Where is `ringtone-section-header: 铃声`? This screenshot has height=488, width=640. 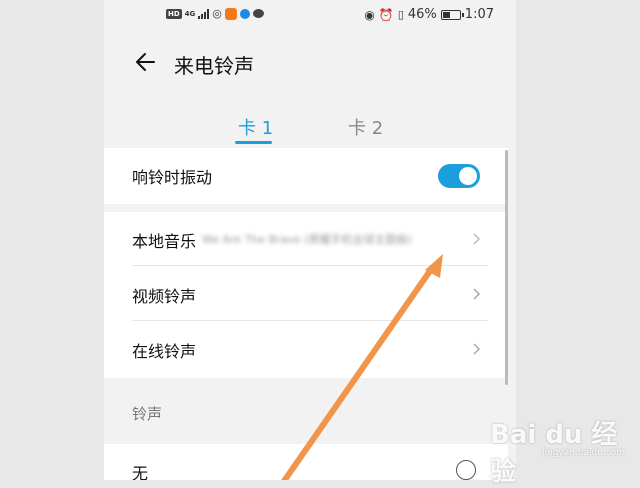
ringtone-section-header: 铃声 is located at coordinates (147, 414).